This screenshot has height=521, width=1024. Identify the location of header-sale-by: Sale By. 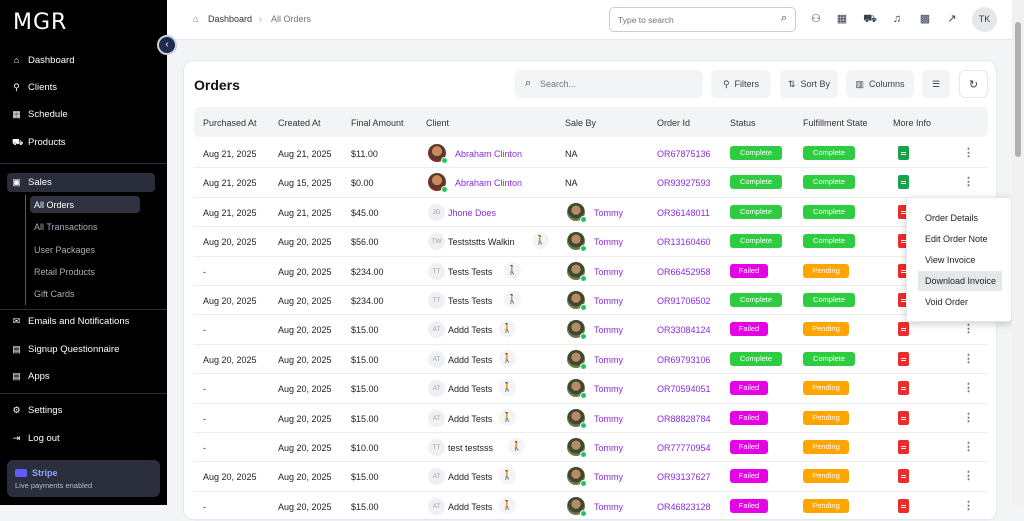
(580, 123).